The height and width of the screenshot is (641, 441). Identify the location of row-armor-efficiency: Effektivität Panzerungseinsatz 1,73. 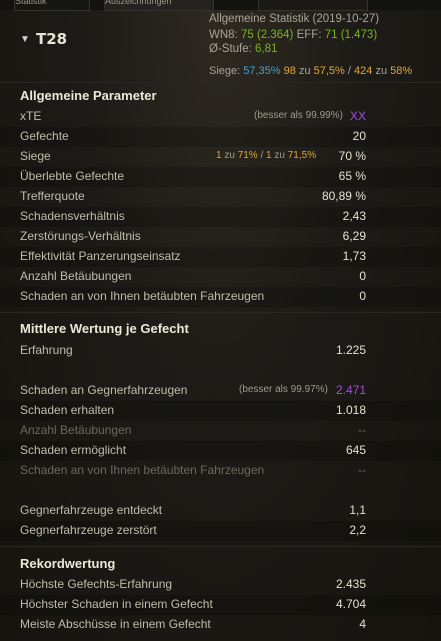
(220, 257).